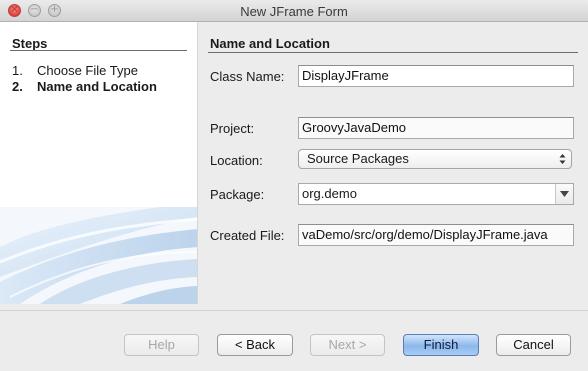 The image size is (588, 371). What do you see at coordinates (270, 43) in the screenshot?
I see `section-title: Name and Location` at bounding box center [270, 43].